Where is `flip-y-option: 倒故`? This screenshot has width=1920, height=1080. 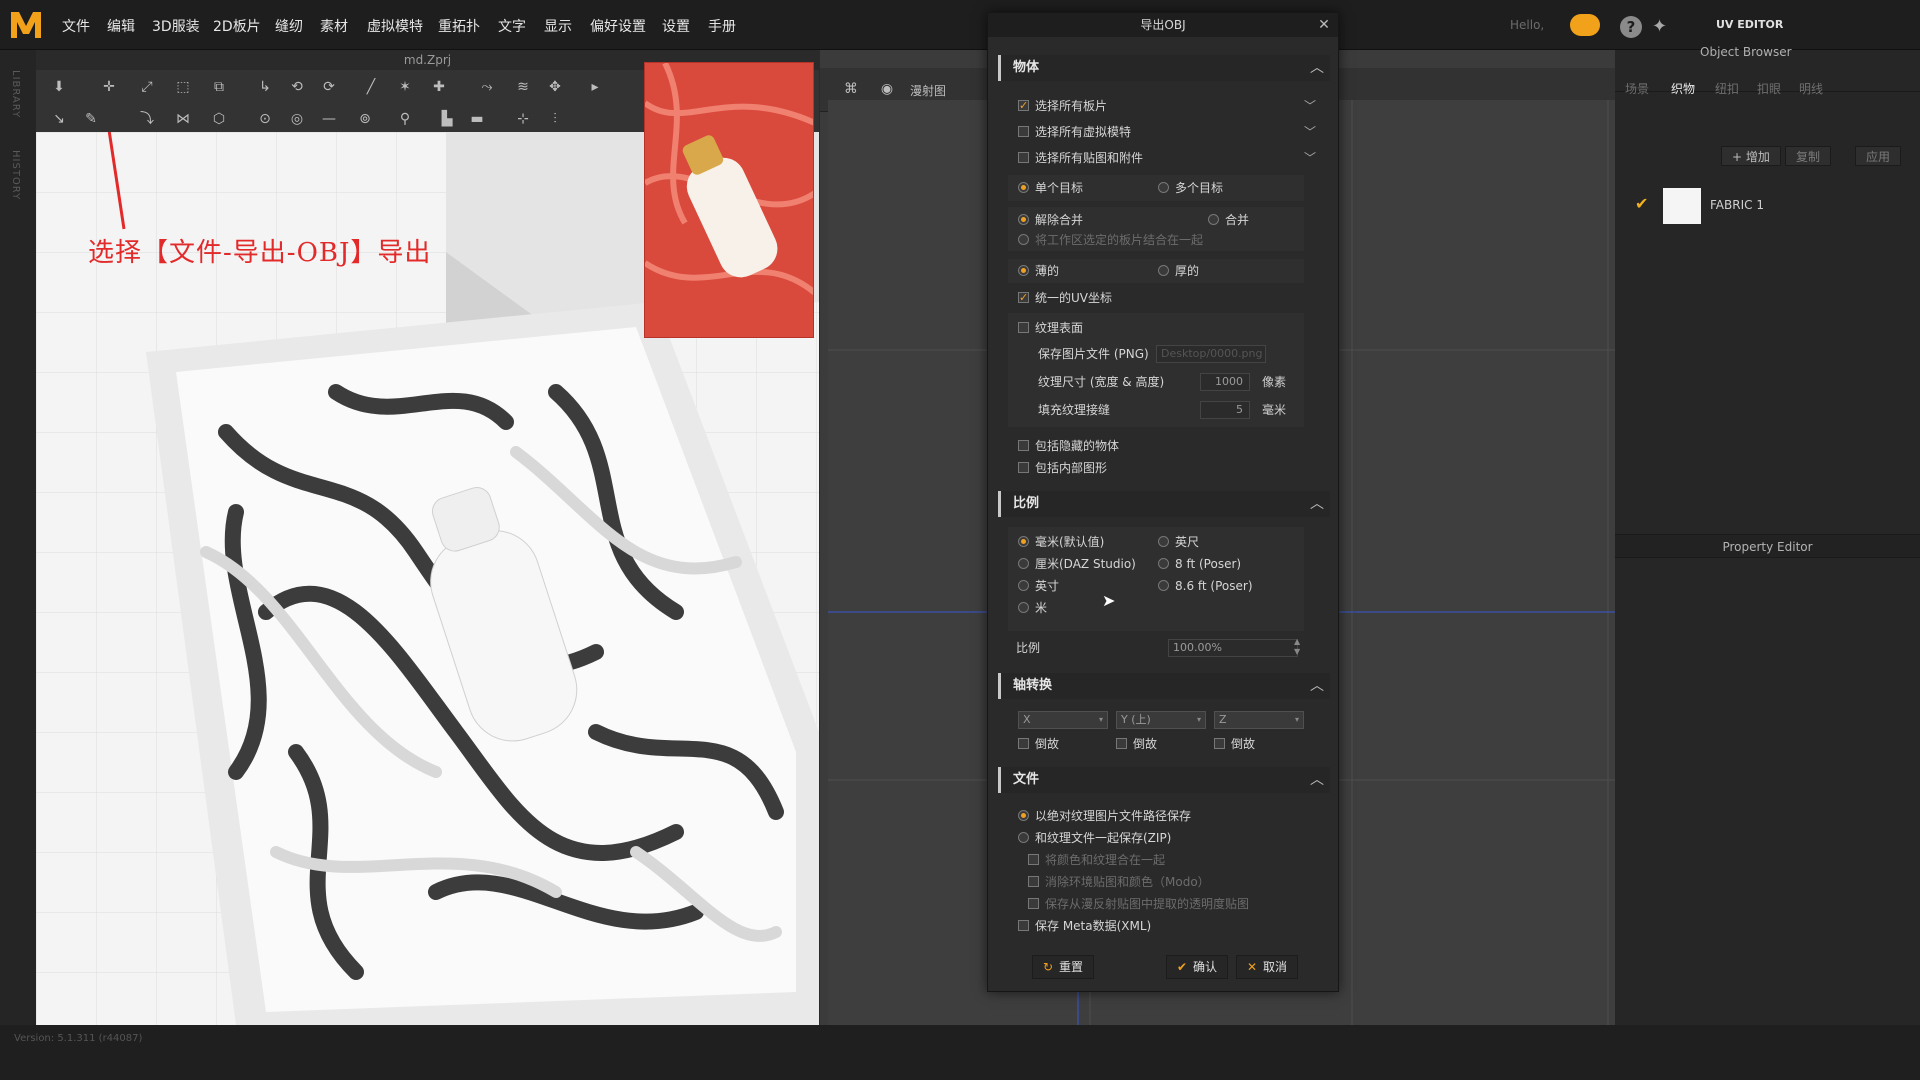 flip-y-option: 倒故 is located at coordinates (1136, 744).